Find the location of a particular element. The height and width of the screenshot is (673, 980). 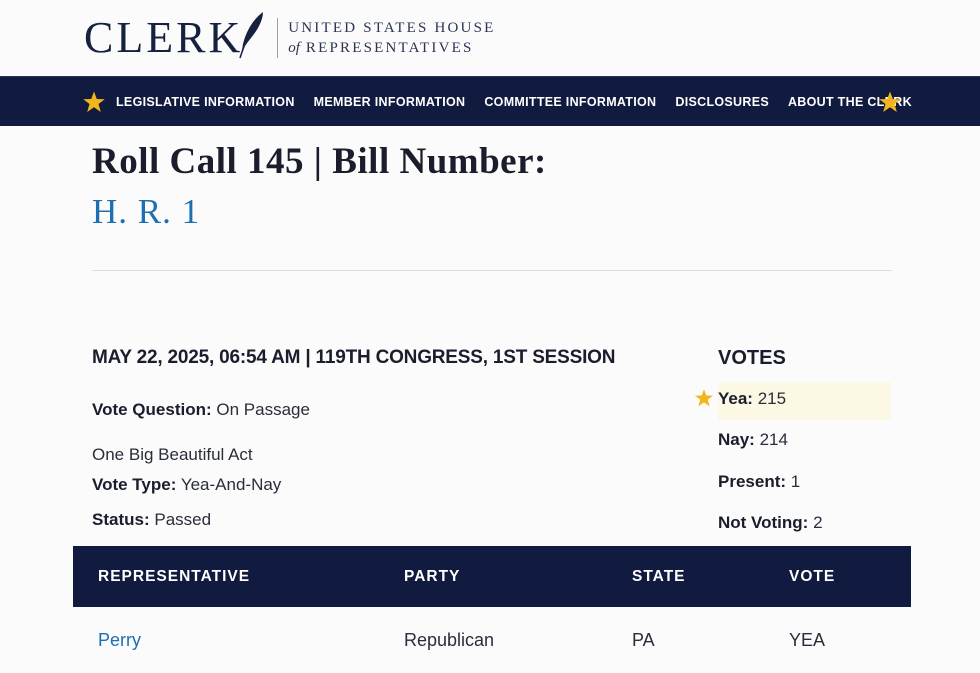

not-voting-count: Not Voting: 2 is located at coordinates (770, 523).